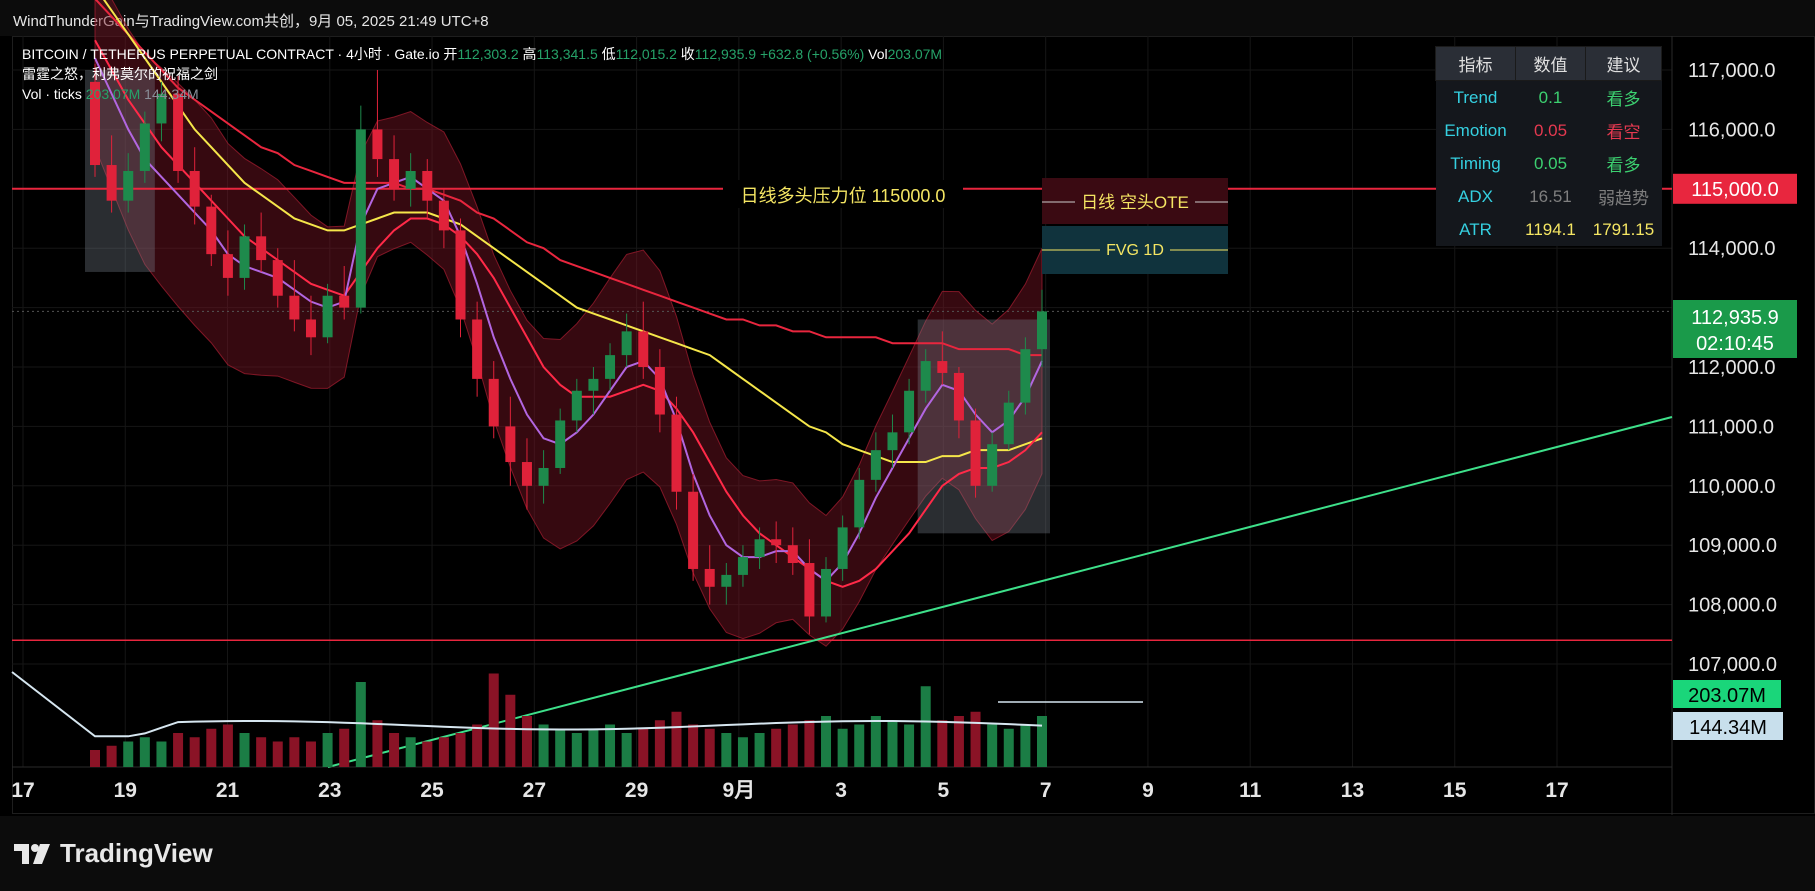 This screenshot has width=1815, height=891. What do you see at coordinates (1727, 696) in the screenshot?
I see `volume-tag-1-text: 203.07M` at bounding box center [1727, 696].